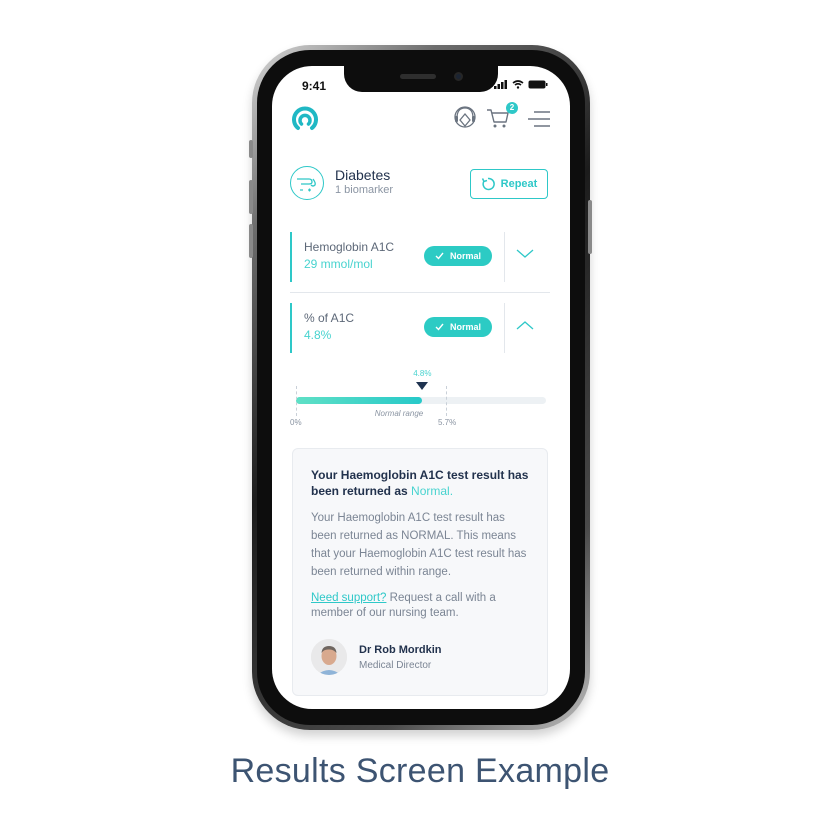 This screenshot has width=840, height=840. Describe the element at coordinates (314, 86) in the screenshot. I see `status-time: 9:41` at that location.